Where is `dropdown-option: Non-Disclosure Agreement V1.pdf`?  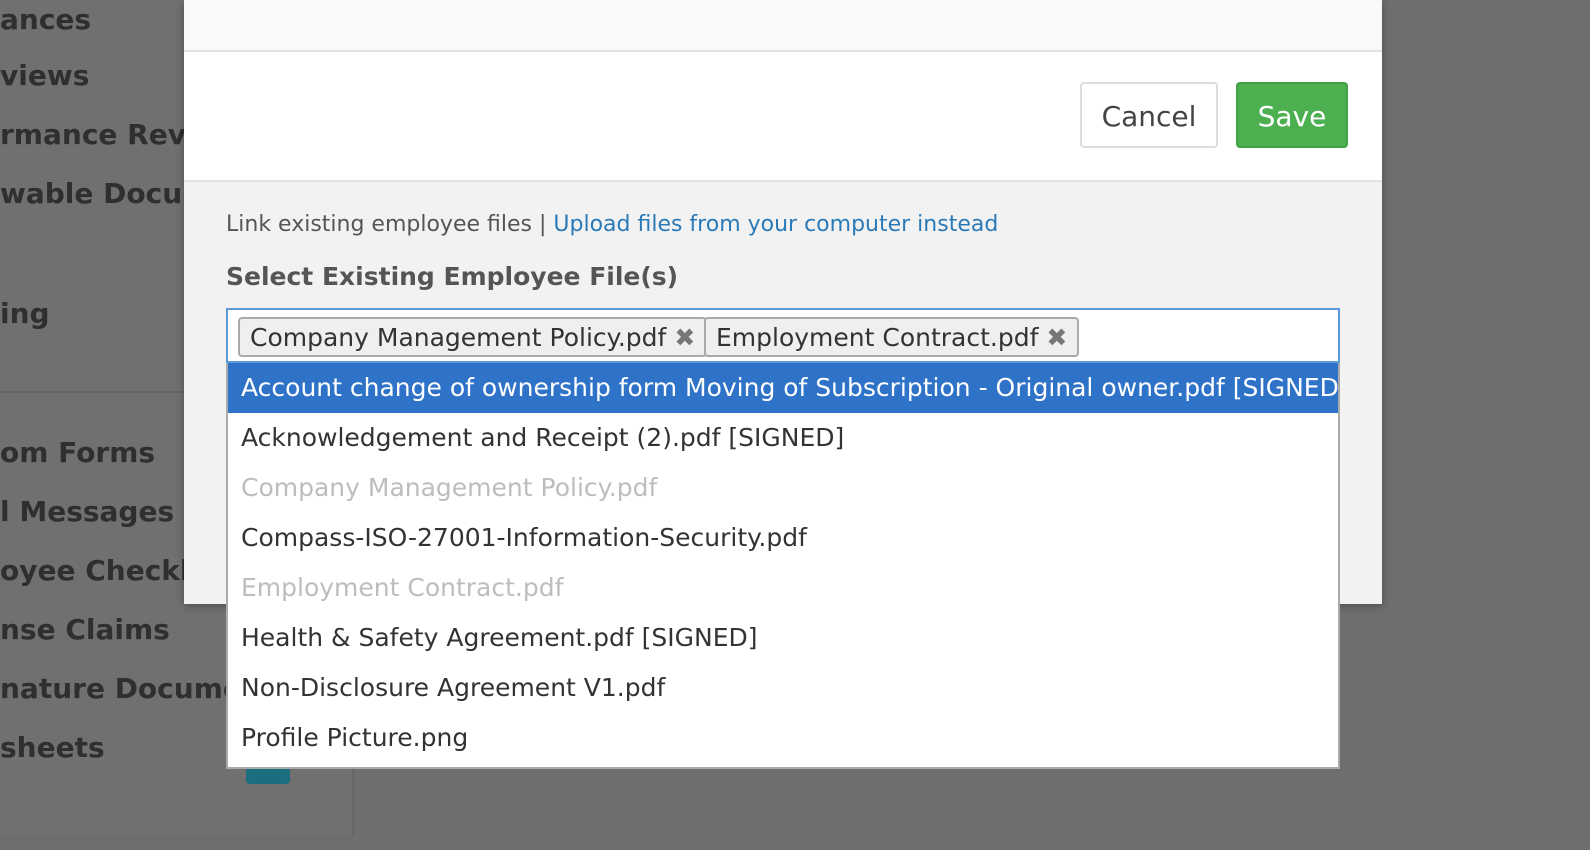
dropdown-option: Non-Disclosure Agreement V1.pdf is located at coordinates (783, 688).